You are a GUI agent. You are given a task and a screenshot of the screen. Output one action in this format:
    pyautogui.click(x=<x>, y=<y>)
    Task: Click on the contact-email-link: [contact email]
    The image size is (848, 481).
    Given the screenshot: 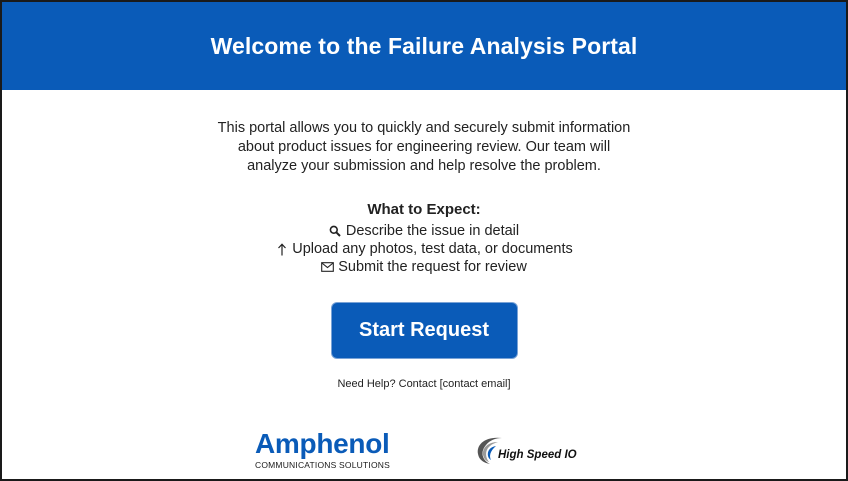 What is the action you would take?
    pyautogui.click(x=475, y=384)
    